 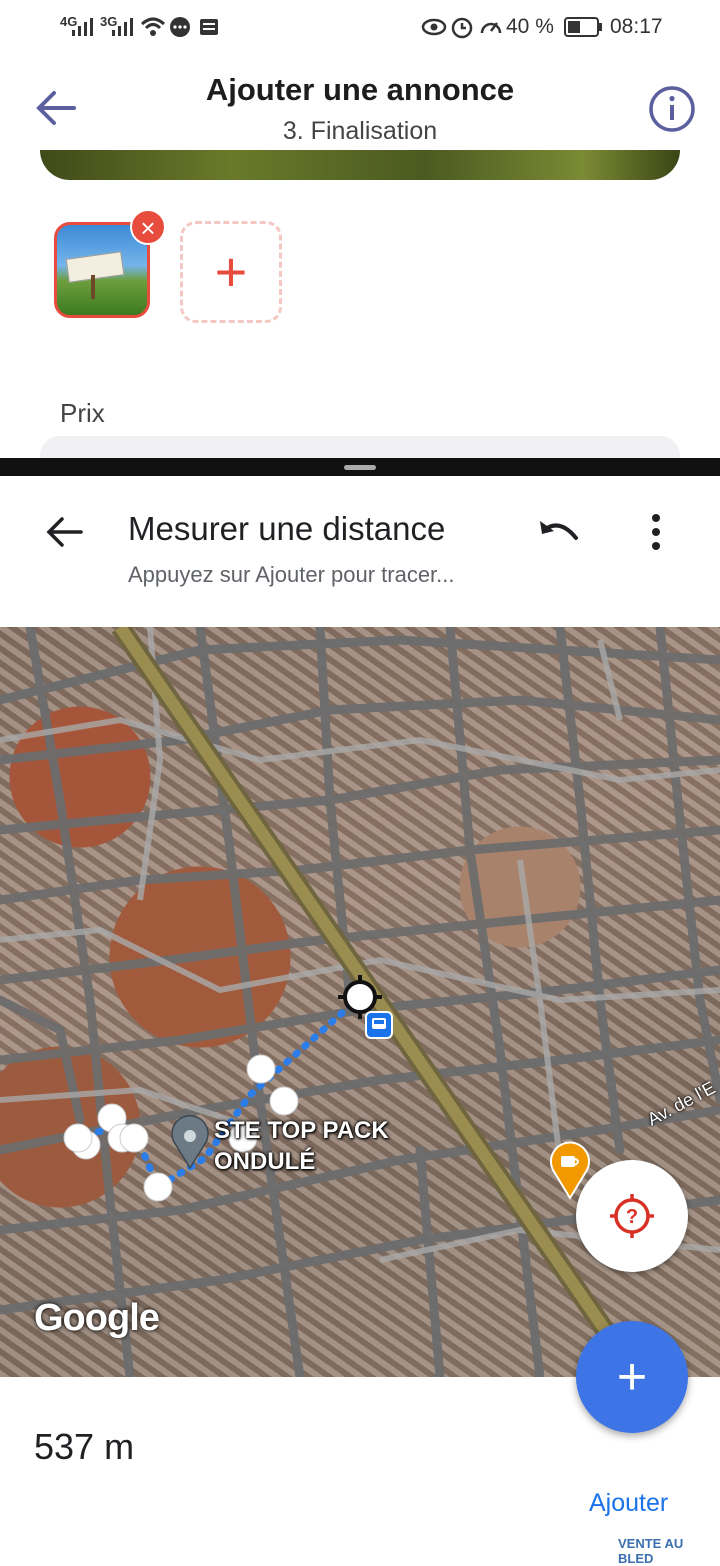 I want to click on maps-title: Mesurer une distance, so click(x=287, y=528).